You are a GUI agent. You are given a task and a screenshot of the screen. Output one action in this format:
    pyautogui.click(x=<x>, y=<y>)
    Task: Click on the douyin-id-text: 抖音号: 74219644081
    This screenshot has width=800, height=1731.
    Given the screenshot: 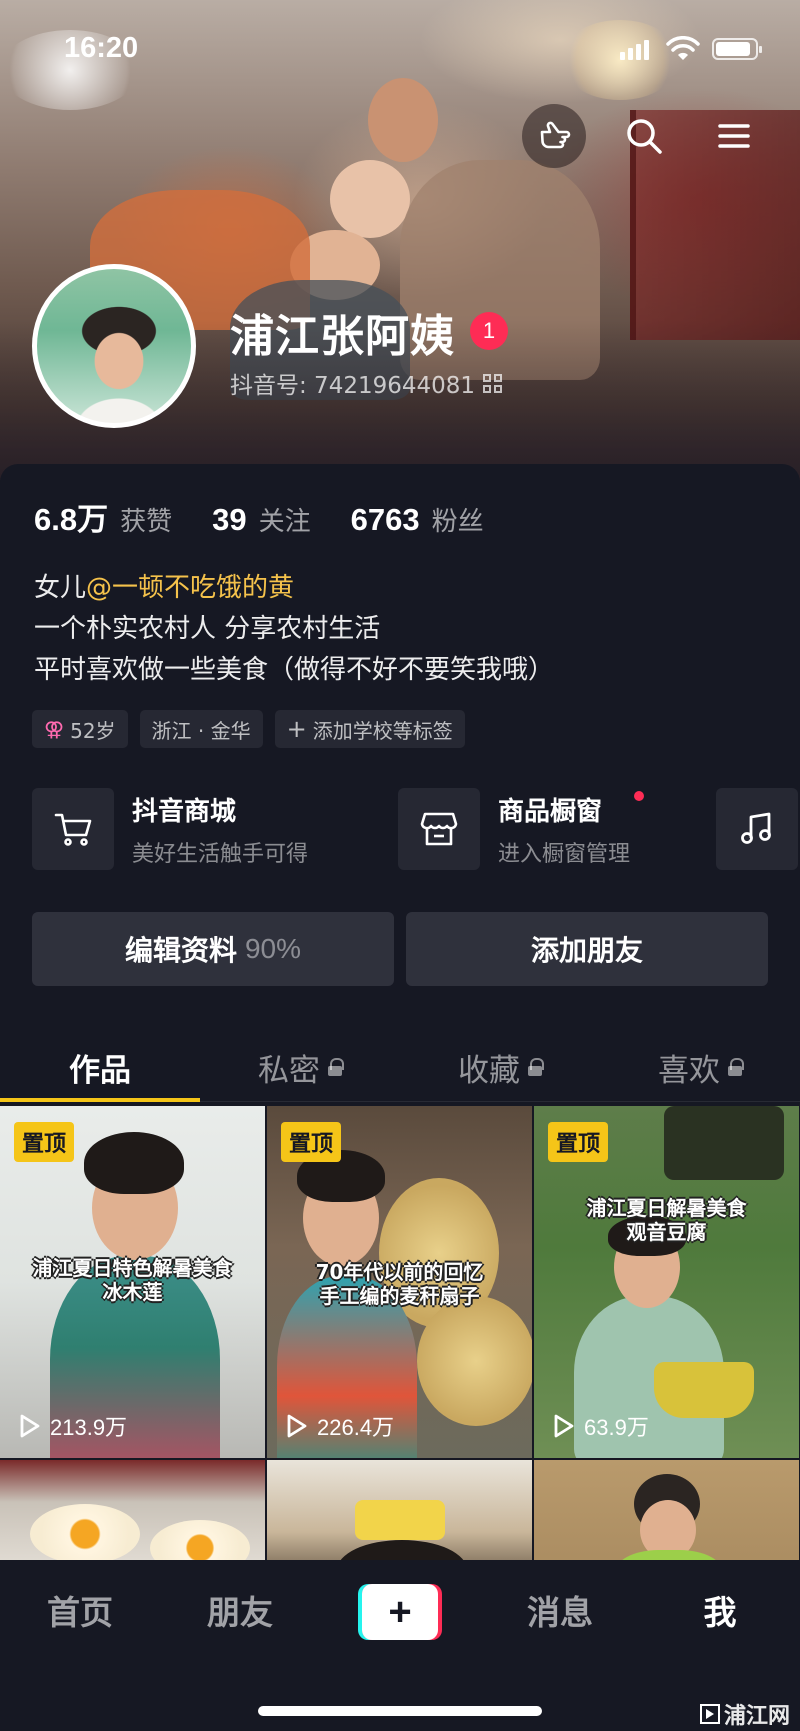 What is the action you would take?
    pyautogui.click(x=353, y=386)
    